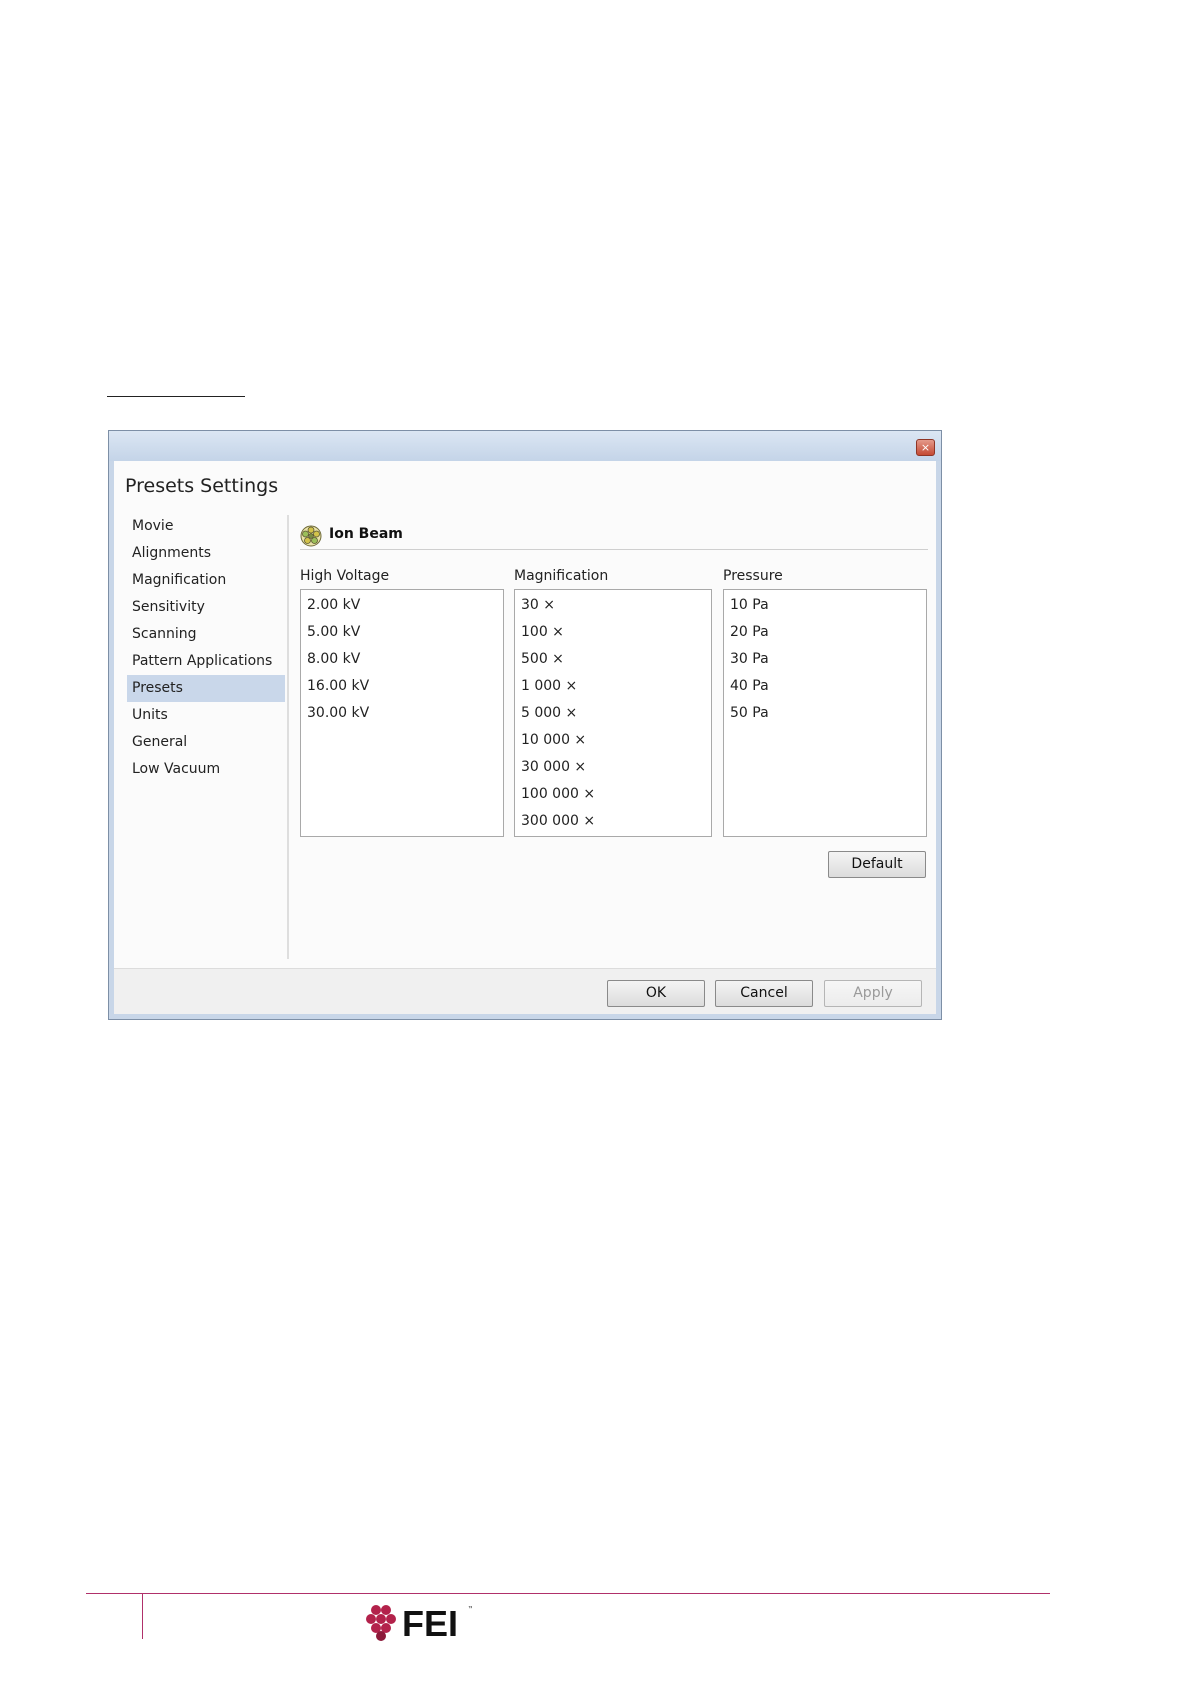 This screenshot has height=1684, width=1190. What do you see at coordinates (206, 661) in the screenshot?
I see `sidebar-item-pattern-applications: Pattern Applications` at bounding box center [206, 661].